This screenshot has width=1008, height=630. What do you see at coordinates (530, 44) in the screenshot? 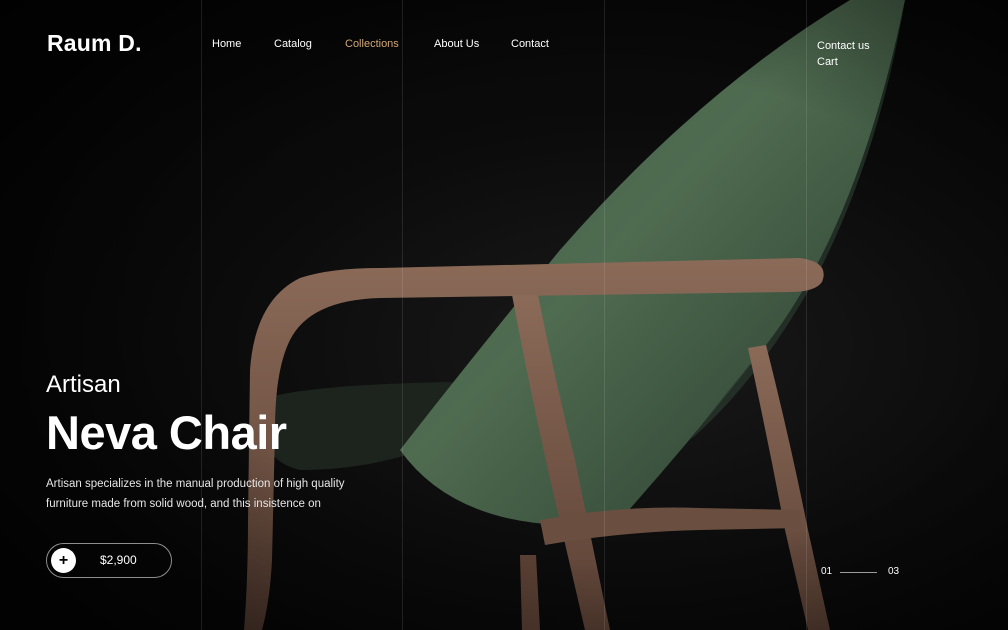
I see `nav-item-contact: Contact` at bounding box center [530, 44].